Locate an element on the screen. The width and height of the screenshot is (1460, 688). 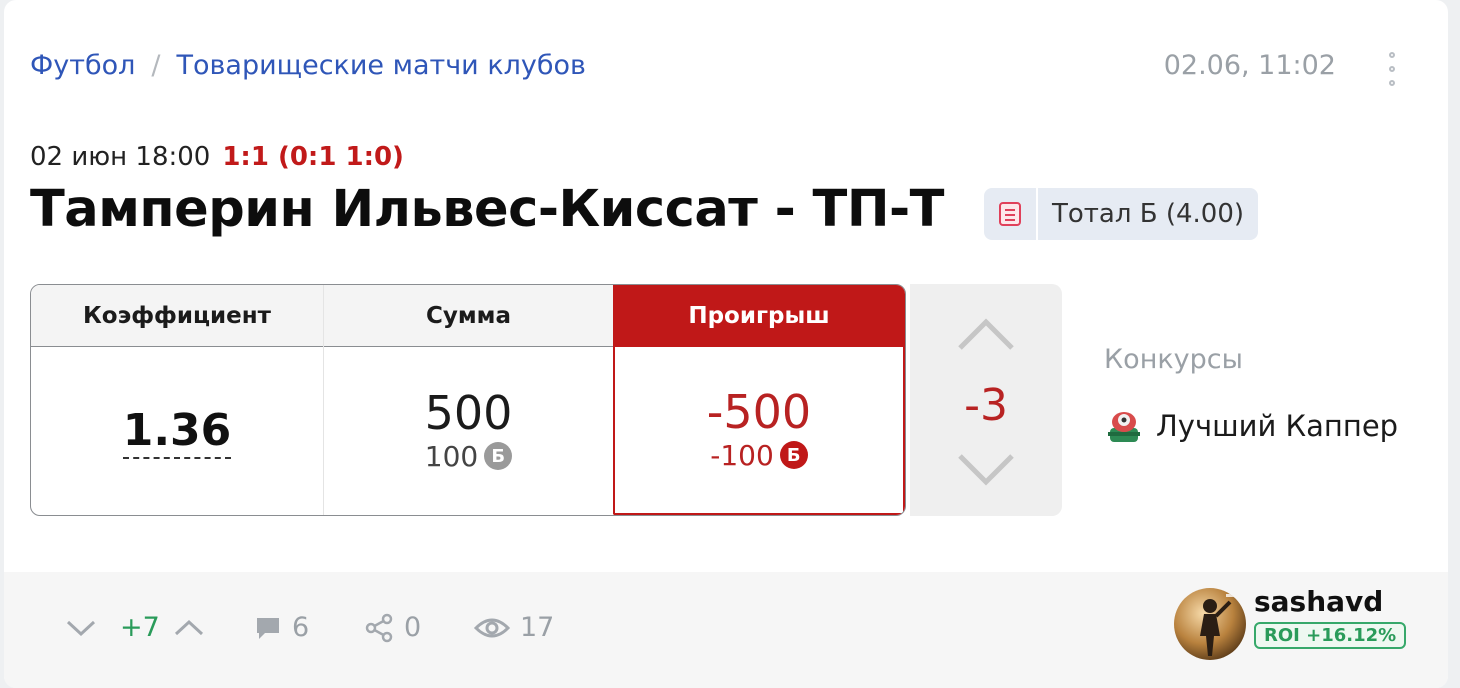
sum-header: Сумма is located at coordinates (468, 316).